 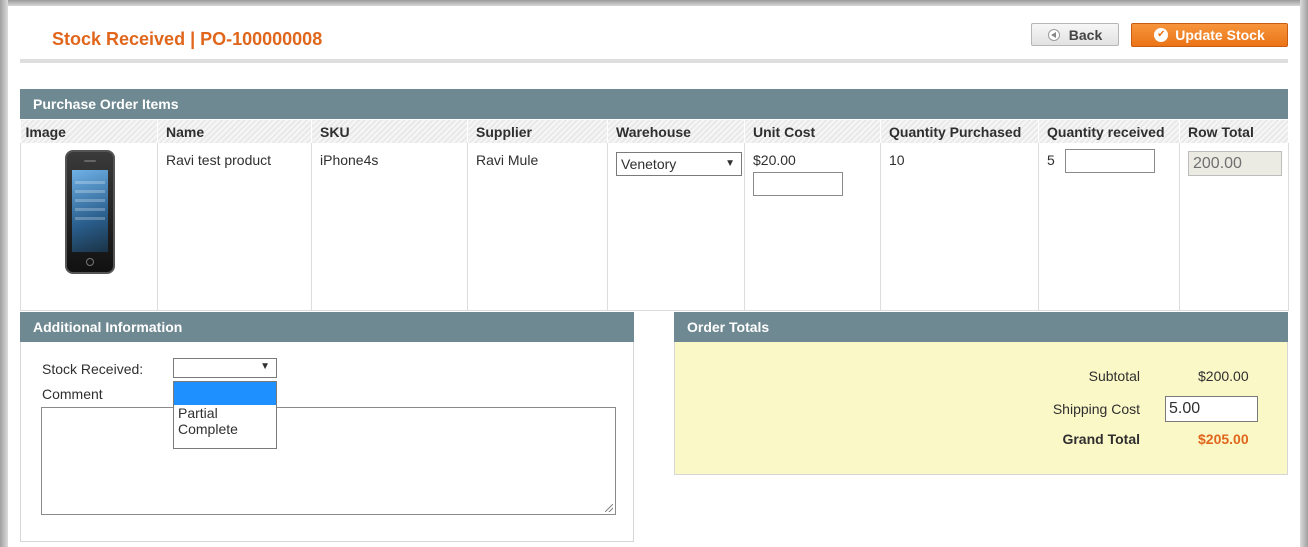 I want to click on update-stock-button: ✔ Update Stock, so click(x=1209, y=35).